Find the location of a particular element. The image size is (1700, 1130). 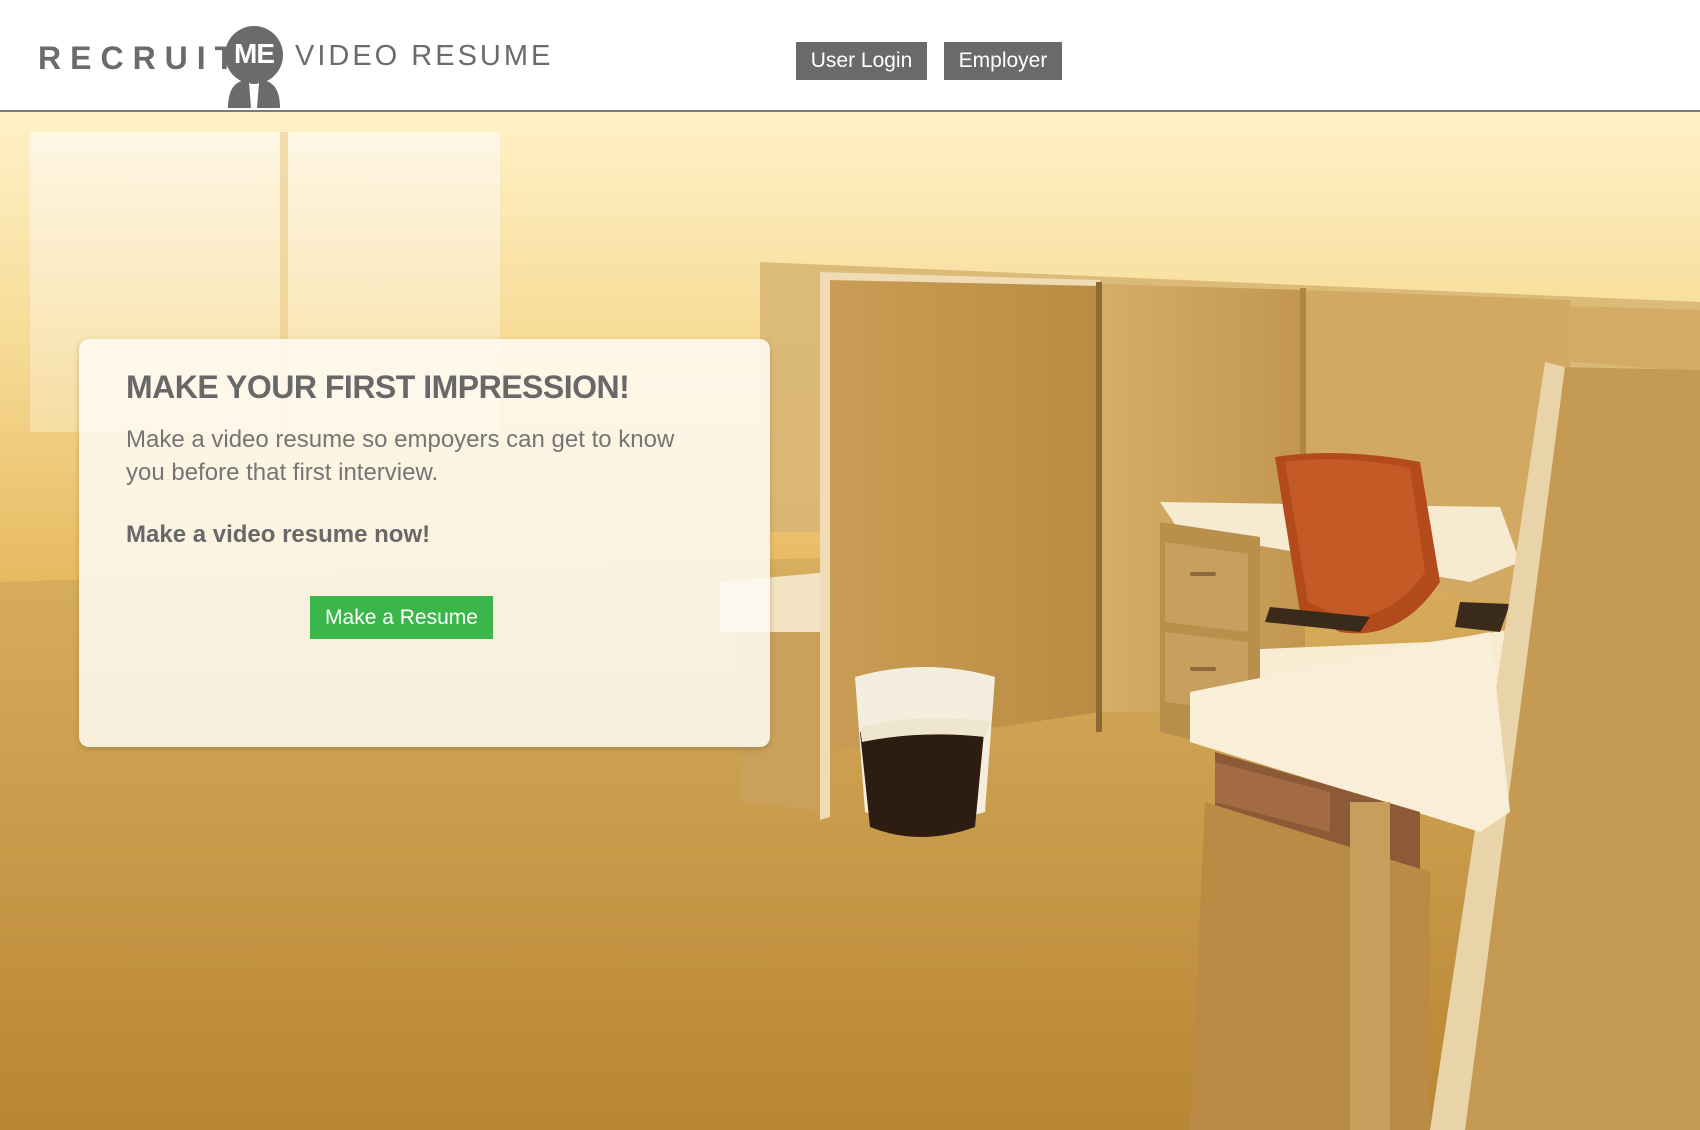

user-login-button: User Login is located at coordinates (861, 61).